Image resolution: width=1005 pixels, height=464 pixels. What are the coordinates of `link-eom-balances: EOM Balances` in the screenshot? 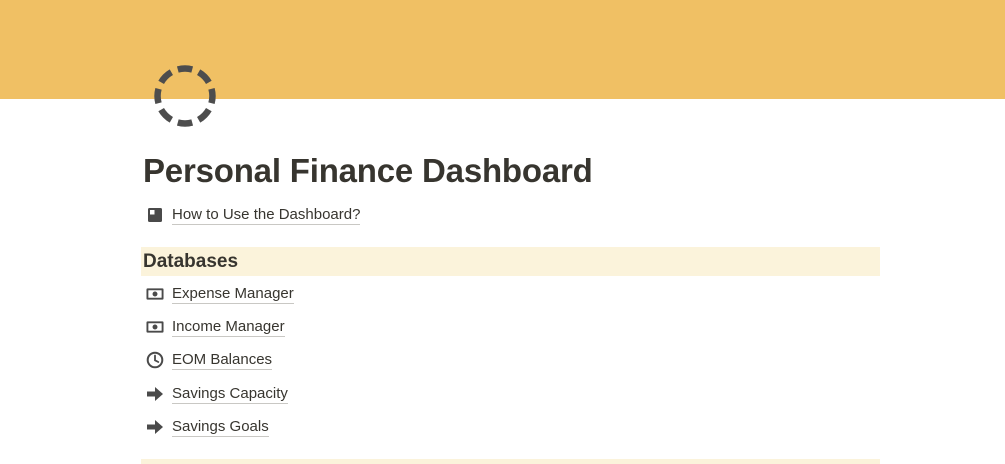 It's located at (209, 360).